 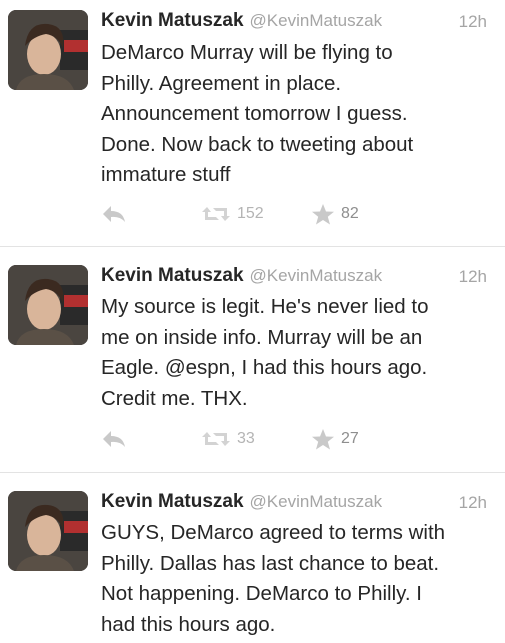 I want to click on tweet-actions: 33 27, so click(x=251, y=439).